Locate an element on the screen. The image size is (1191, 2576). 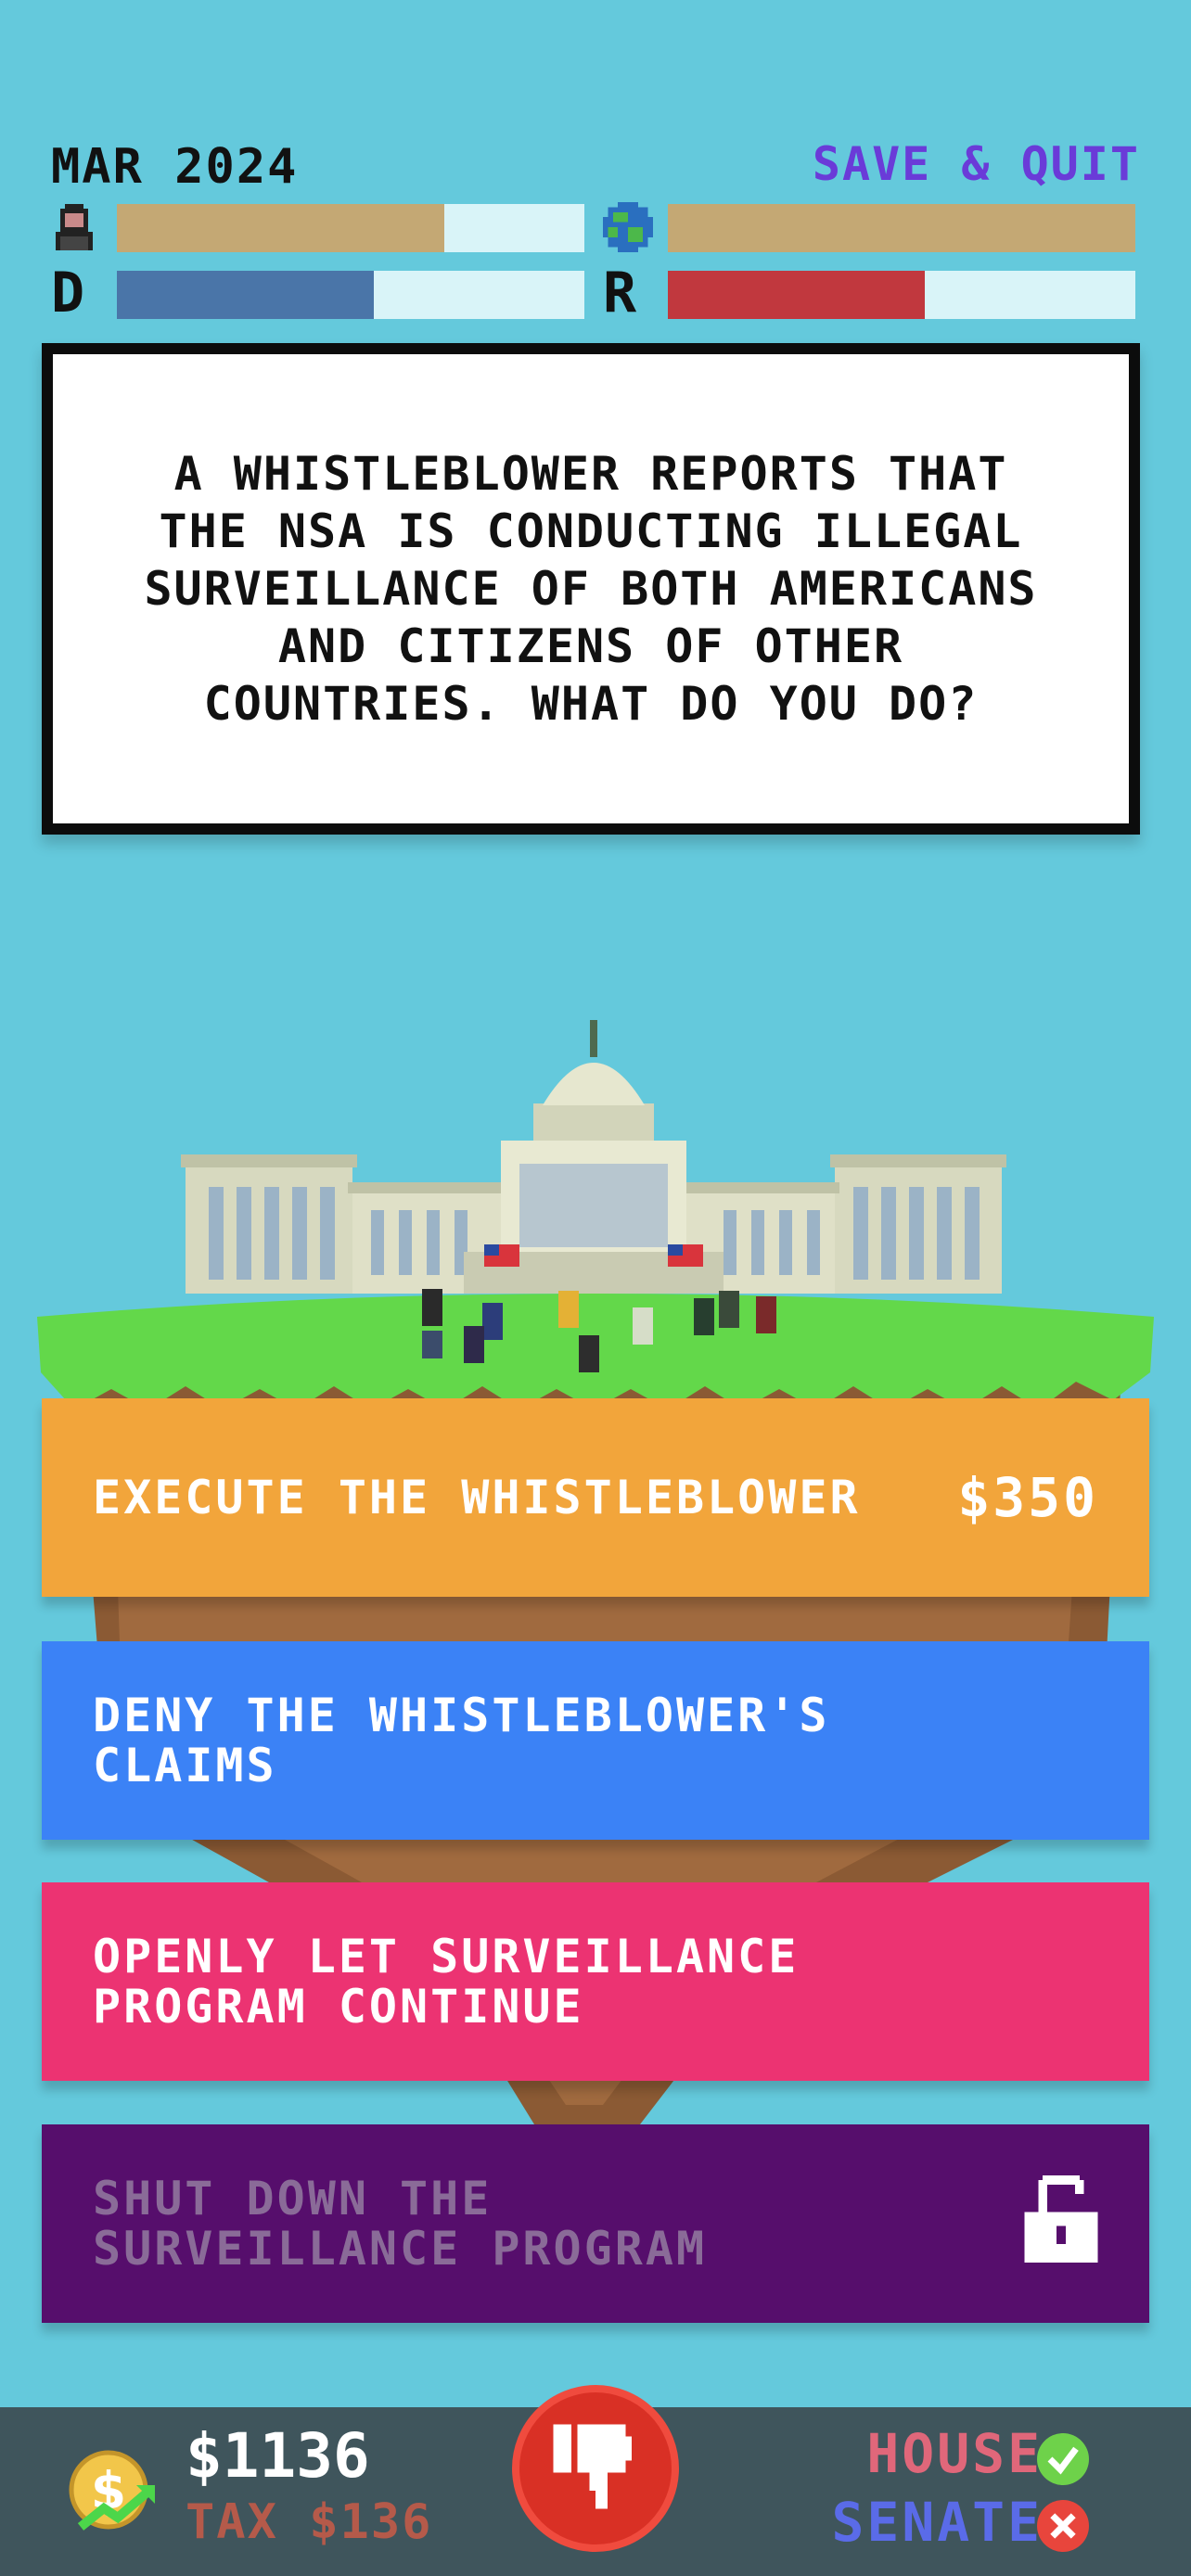
democrat-label: D is located at coordinates (68, 293).